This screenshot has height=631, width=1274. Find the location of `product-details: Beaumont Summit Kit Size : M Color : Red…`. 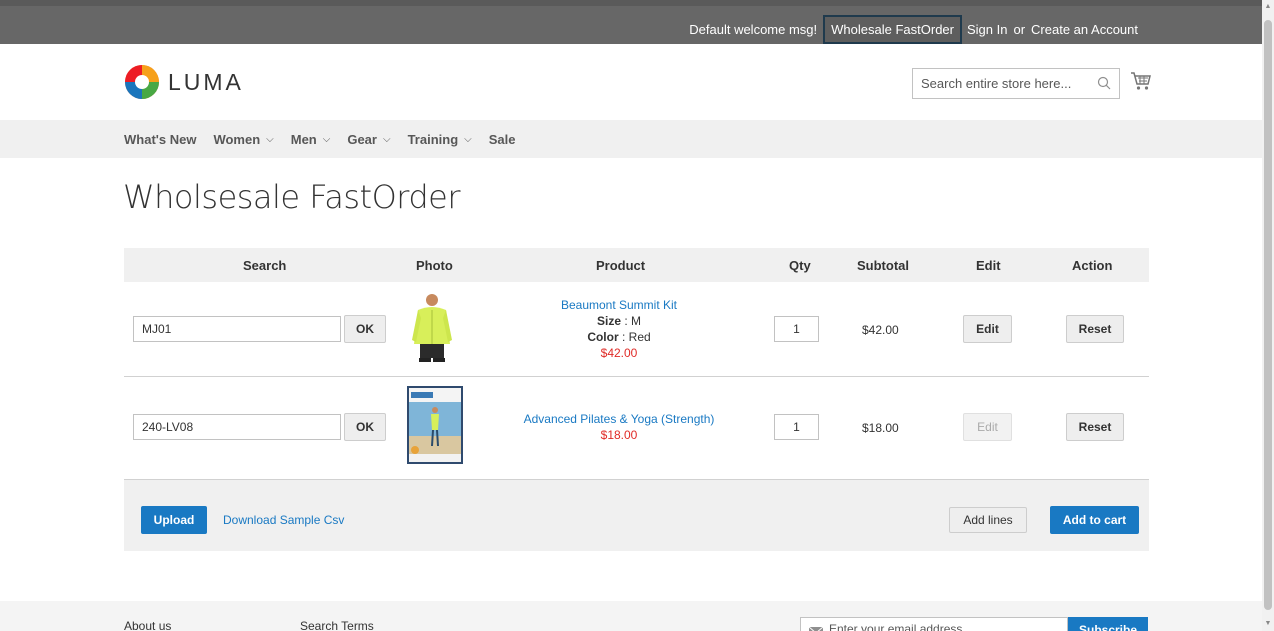

product-details: Beaumont Summit Kit Size : M Color : Red… is located at coordinates (619, 329).